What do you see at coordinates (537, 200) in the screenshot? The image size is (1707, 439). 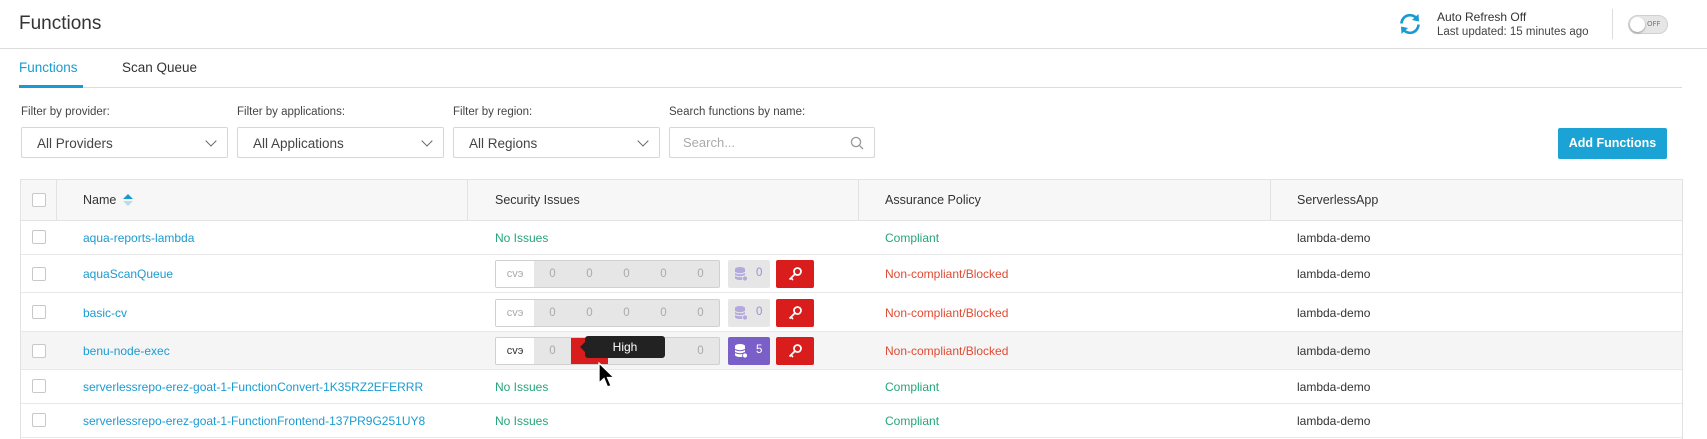 I see `column-header-security-issues: Security Issues` at bounding box center [537, 200].